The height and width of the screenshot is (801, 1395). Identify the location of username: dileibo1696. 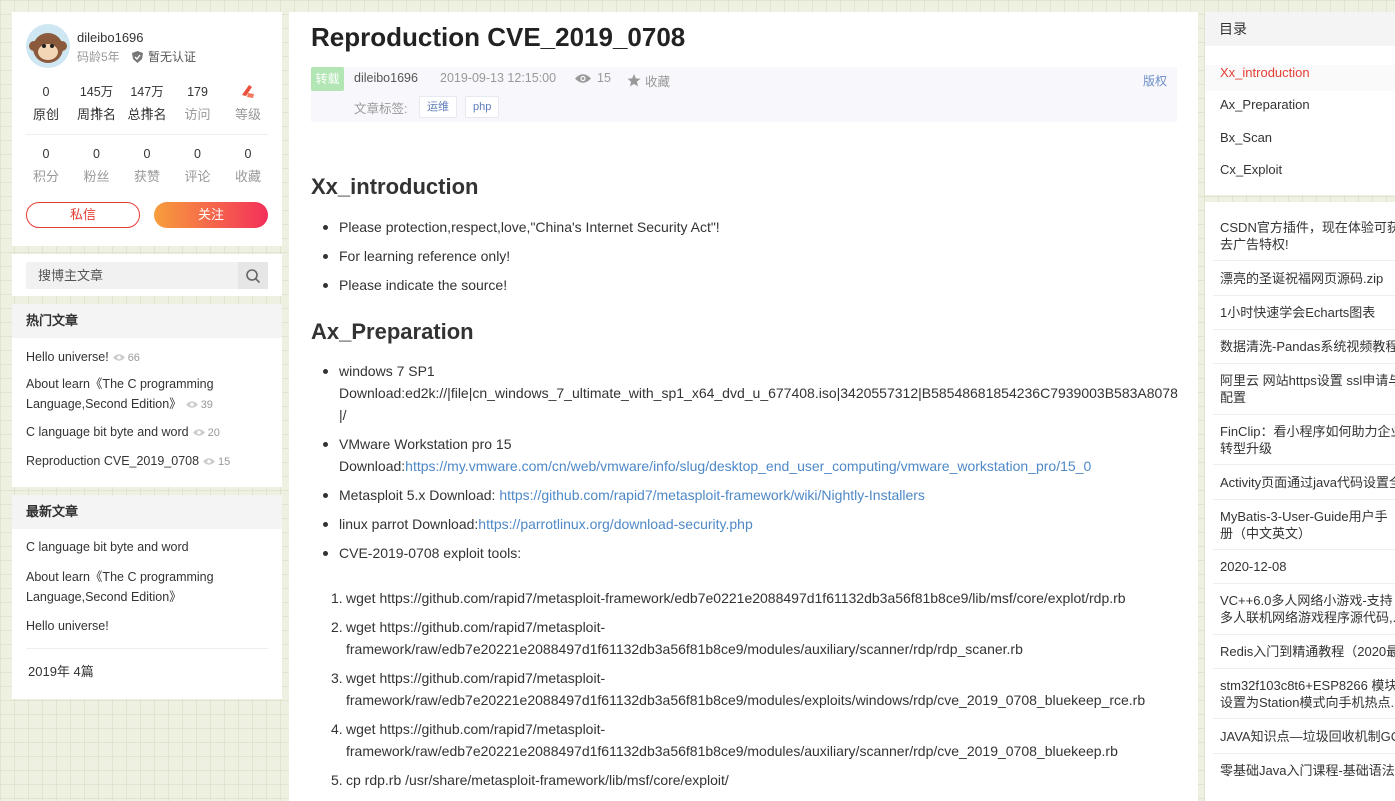
(110, 37).